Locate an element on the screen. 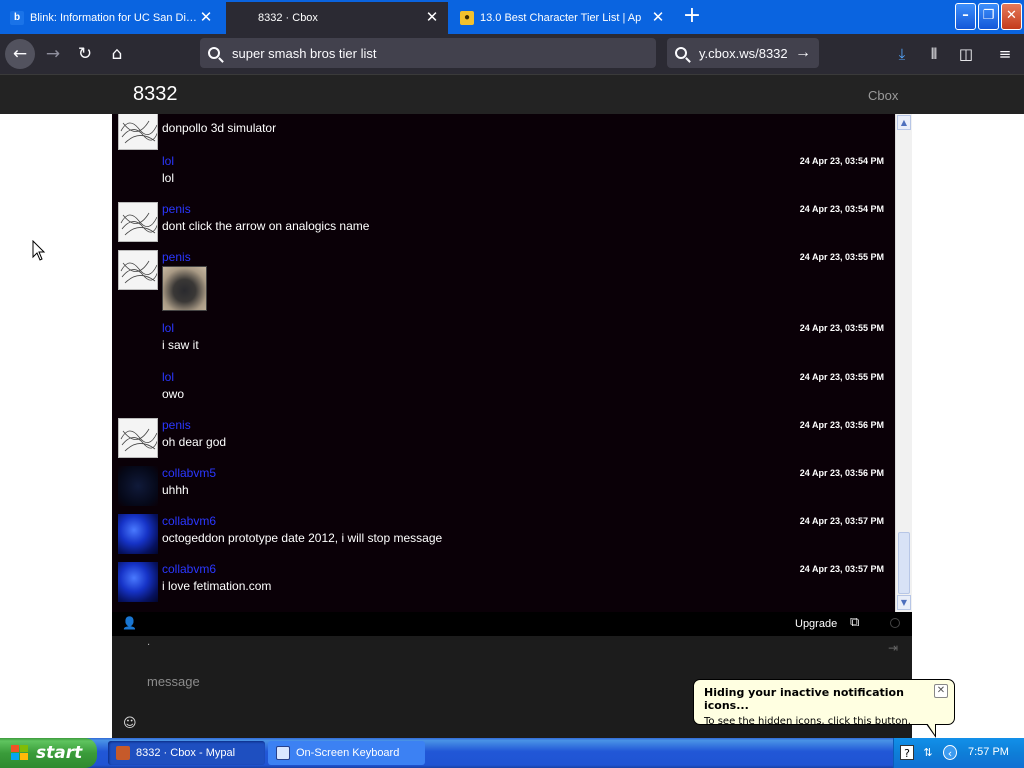 This screenshot has height=768, width=1024. tab-title: Blink: Information for UC San Diego is located at coordinates (114, 18).